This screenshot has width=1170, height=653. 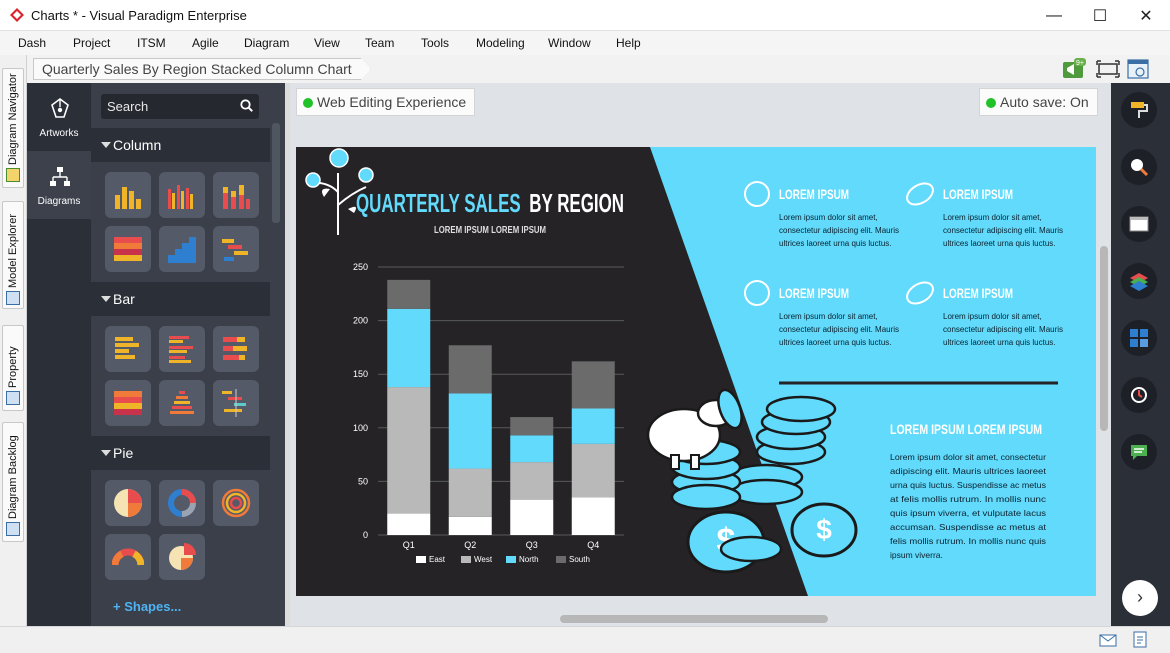 I want to click on autosave-chip: Auto save: On, so click(x=1038, y=102).